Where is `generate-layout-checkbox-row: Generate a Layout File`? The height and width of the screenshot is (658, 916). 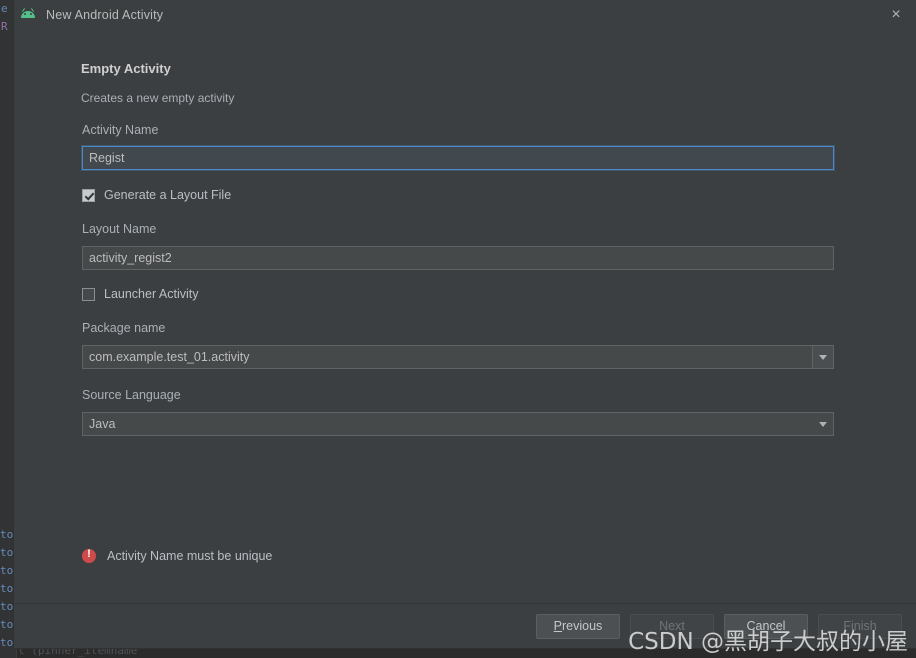 generate-layout-checkbox-row: Generate a Layout File is located at coordinates (156, 195).